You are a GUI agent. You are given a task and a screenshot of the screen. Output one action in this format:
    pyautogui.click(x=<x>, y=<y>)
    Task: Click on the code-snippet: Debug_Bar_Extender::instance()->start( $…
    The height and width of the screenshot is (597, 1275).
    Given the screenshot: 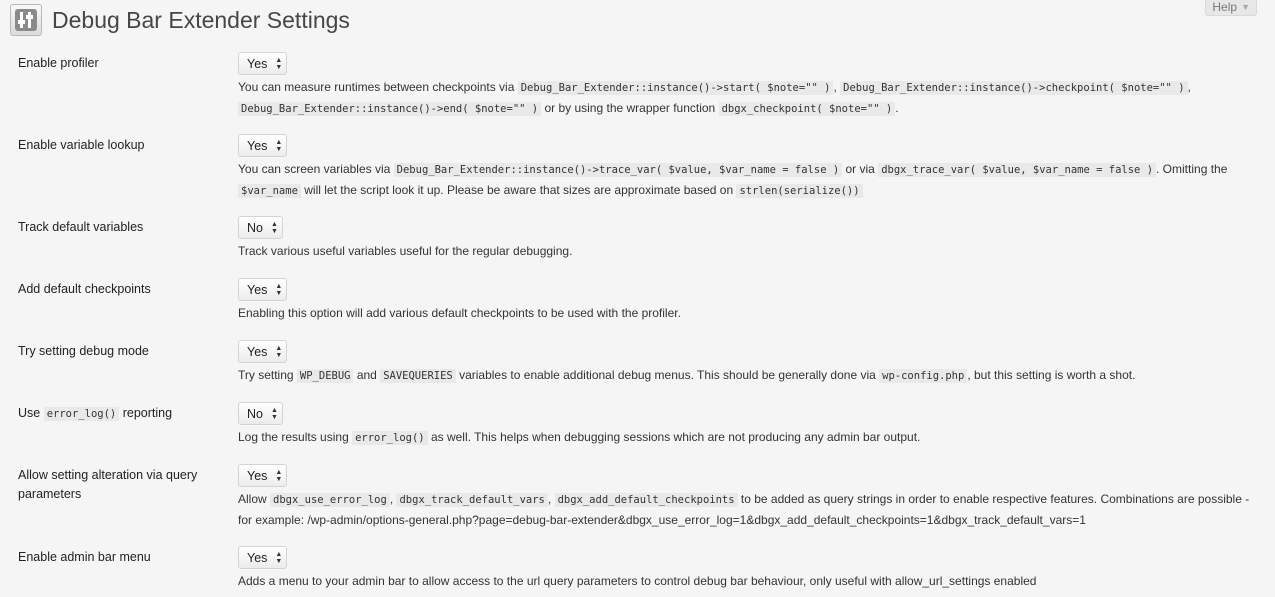 What is the action you would take?
    pyautogui.click(x=675, y=88)
    